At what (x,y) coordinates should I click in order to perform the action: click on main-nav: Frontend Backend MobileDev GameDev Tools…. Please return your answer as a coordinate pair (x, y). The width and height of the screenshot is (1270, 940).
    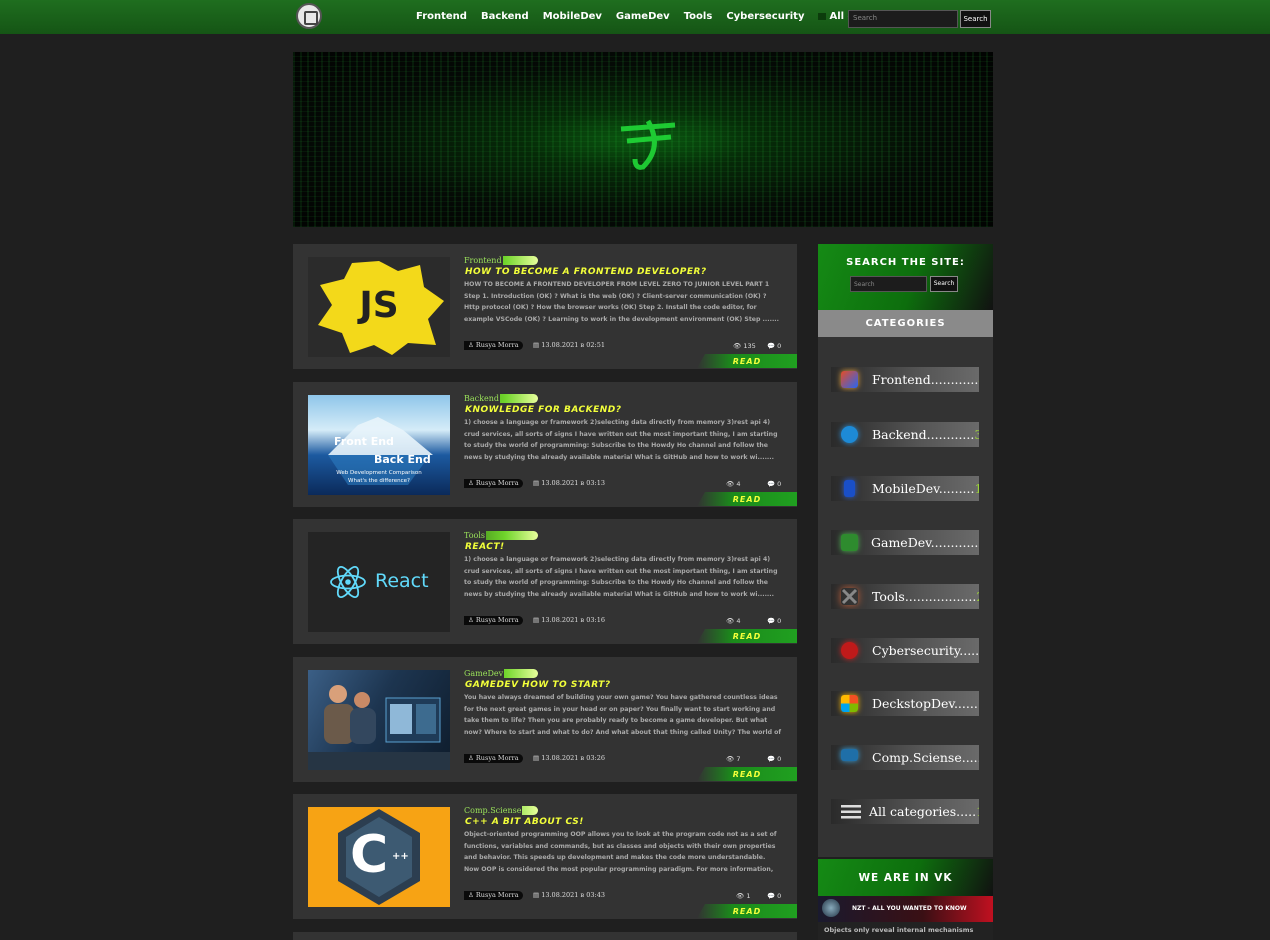
    Looking at the image, I should click on (661, 16).